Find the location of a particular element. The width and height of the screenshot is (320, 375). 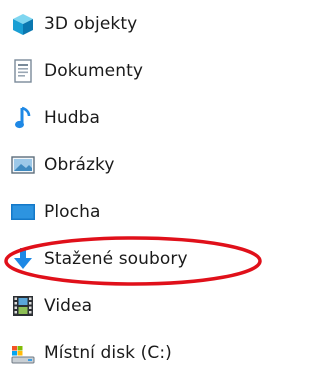

nav-item-3d-objects: 3D objekty is located at coordinates (132, 24).